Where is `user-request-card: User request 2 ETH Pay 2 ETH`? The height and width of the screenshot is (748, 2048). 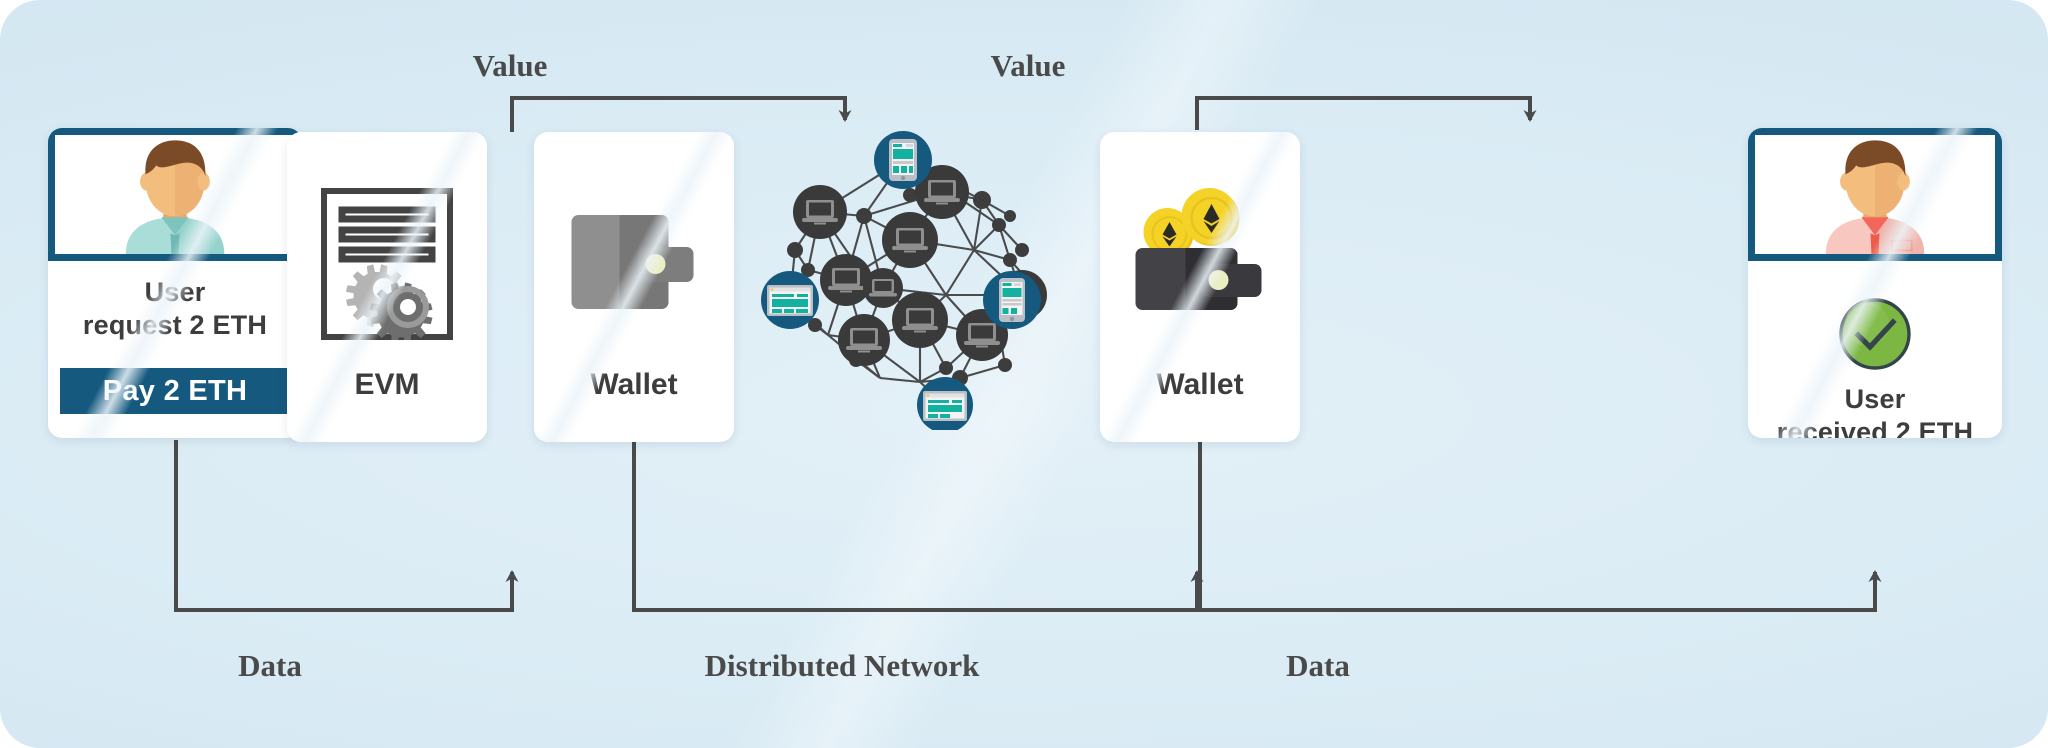
user-request-card: User request 2 ETH Pay 2 ETH is located at coordinates (175, 283).